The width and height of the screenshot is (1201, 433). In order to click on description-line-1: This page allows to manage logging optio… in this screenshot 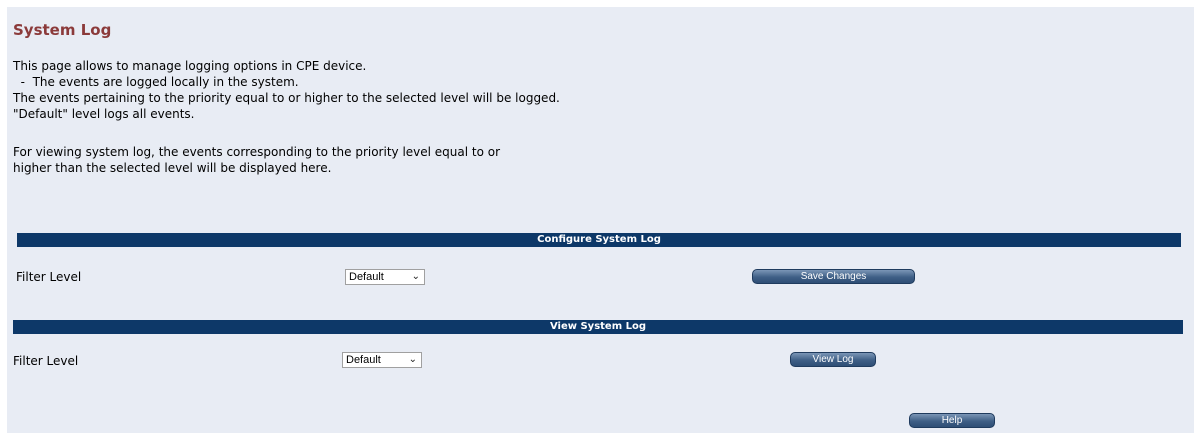, I will do `click(190, 66)`.